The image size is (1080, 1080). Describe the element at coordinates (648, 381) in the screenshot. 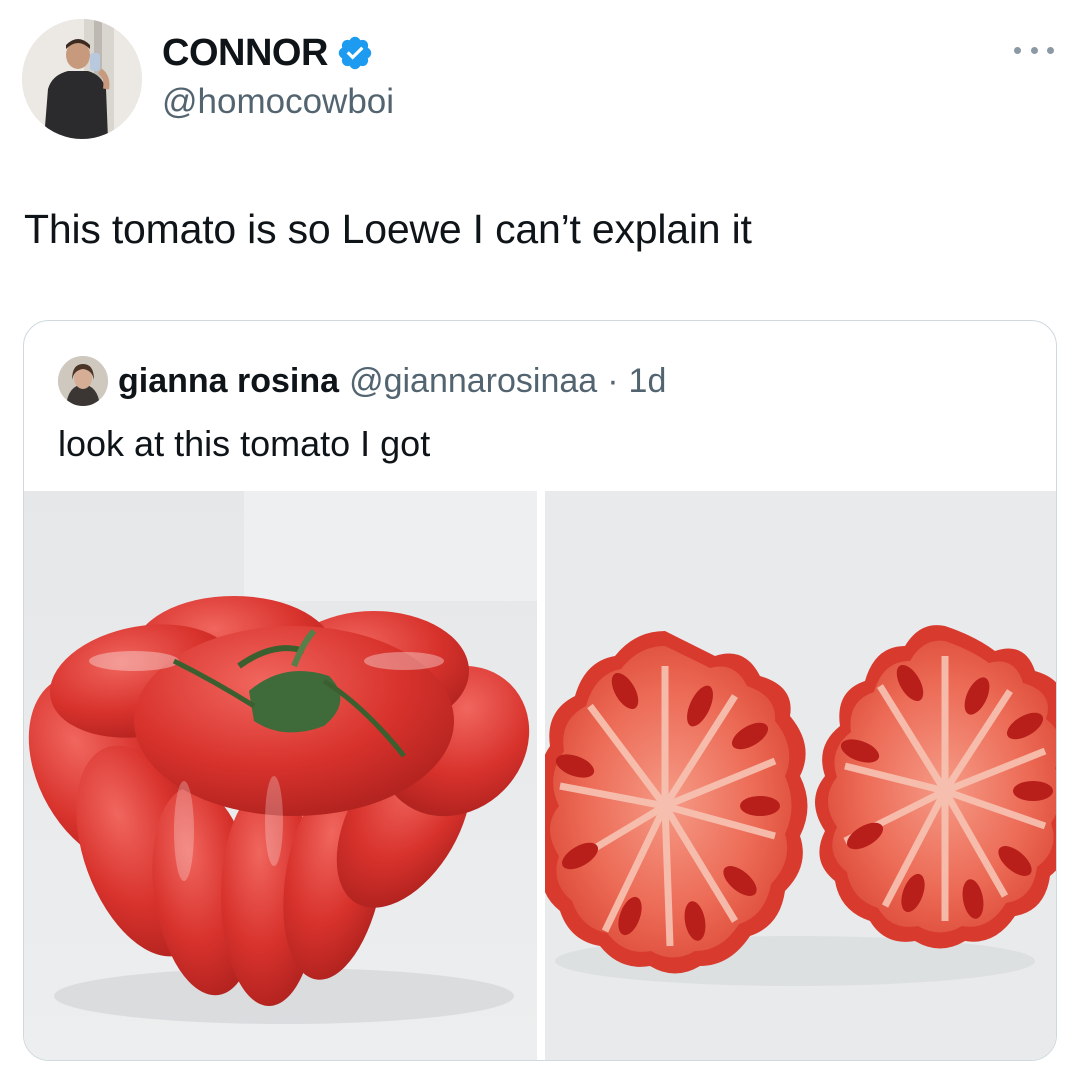

I see `quoted-tweet-timestamp: 1d` at that location.